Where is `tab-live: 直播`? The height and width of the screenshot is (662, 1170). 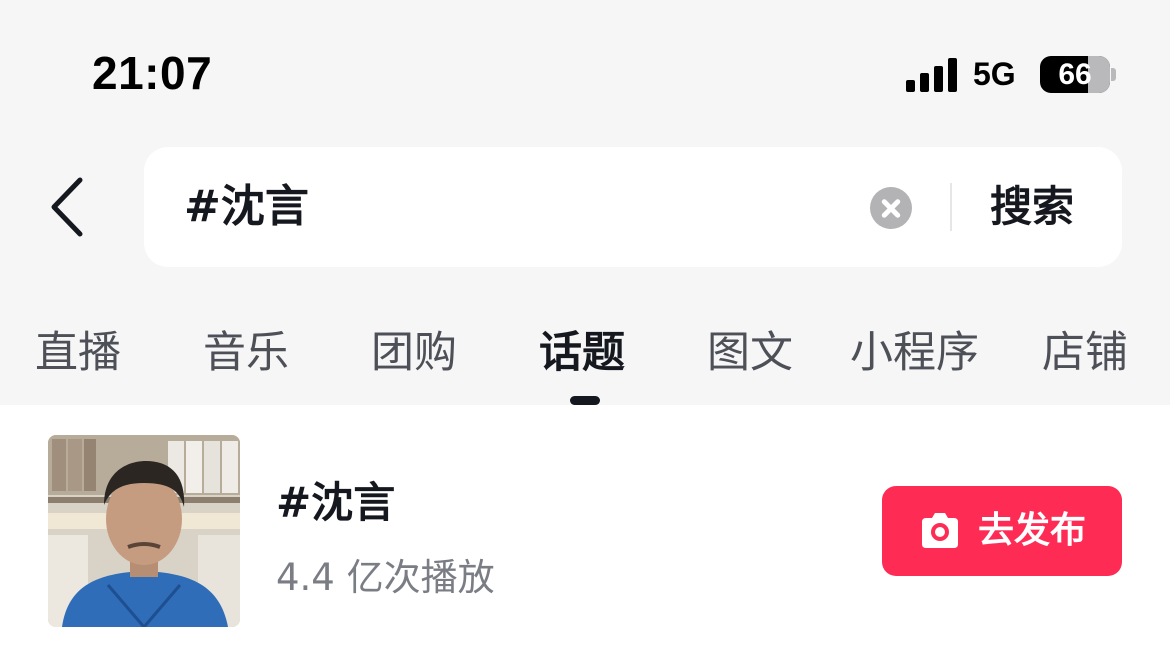 tab-live: 直播 is located at coordinates (78, 349).